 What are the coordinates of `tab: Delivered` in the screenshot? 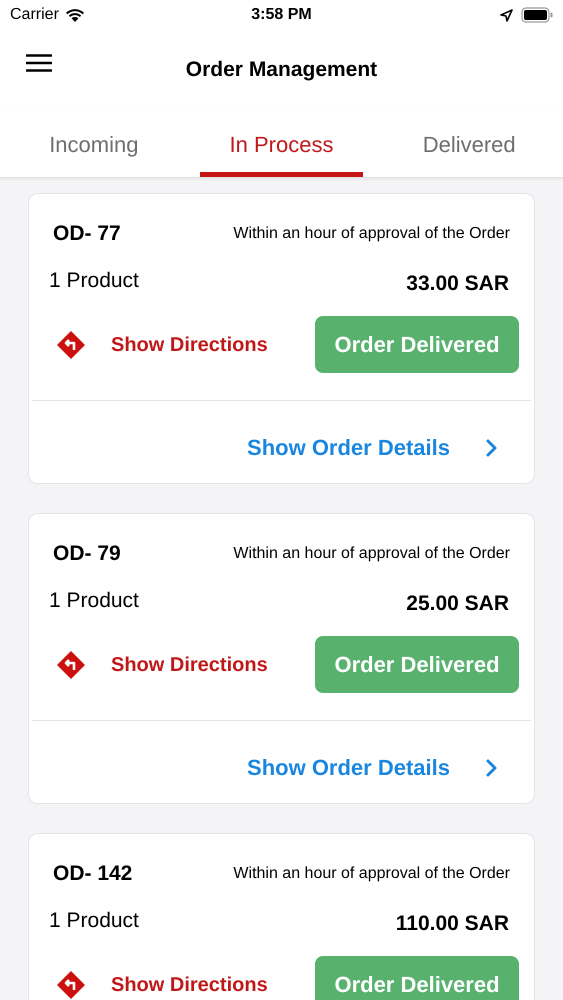 It's located at (469, 144).